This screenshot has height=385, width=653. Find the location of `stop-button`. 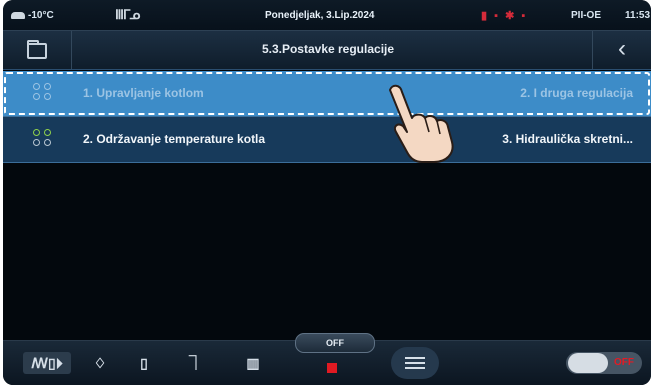

stop-button is located at coordinates (332, 368).